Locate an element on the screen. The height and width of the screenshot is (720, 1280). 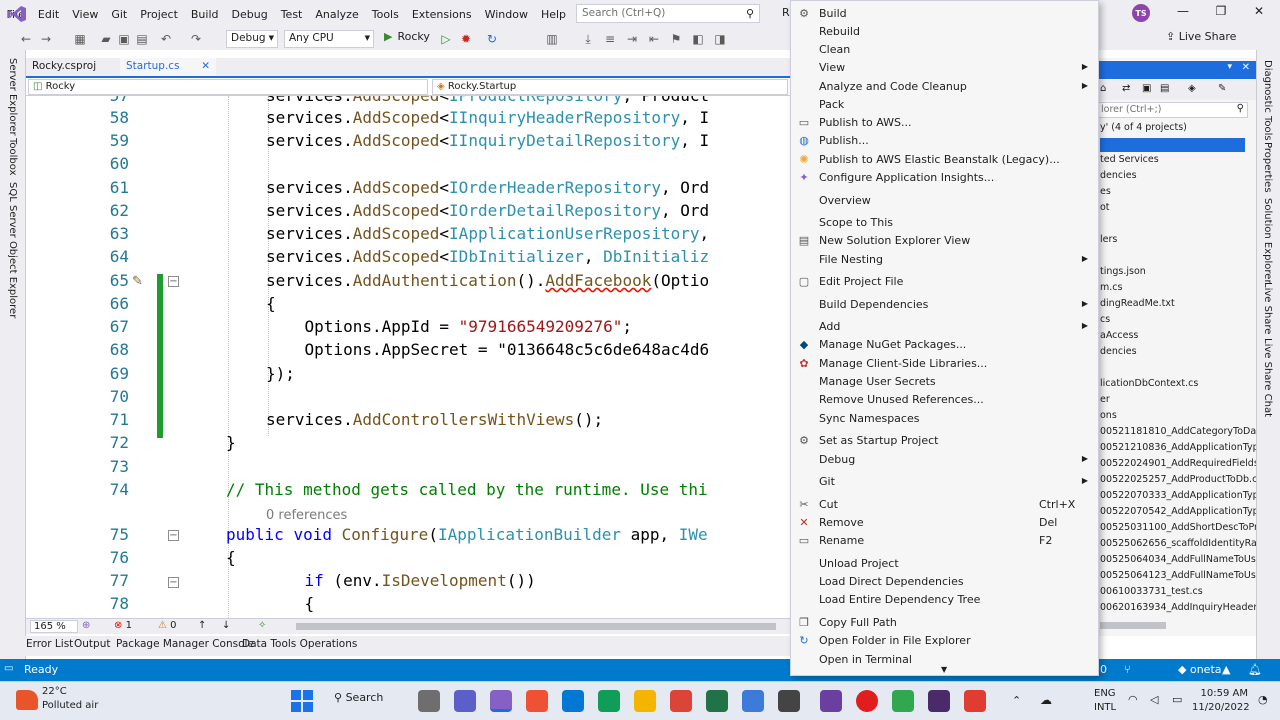
context-menu-item-cut: ✂ Cut Ctrl+X is located at coordinates (944, 505).